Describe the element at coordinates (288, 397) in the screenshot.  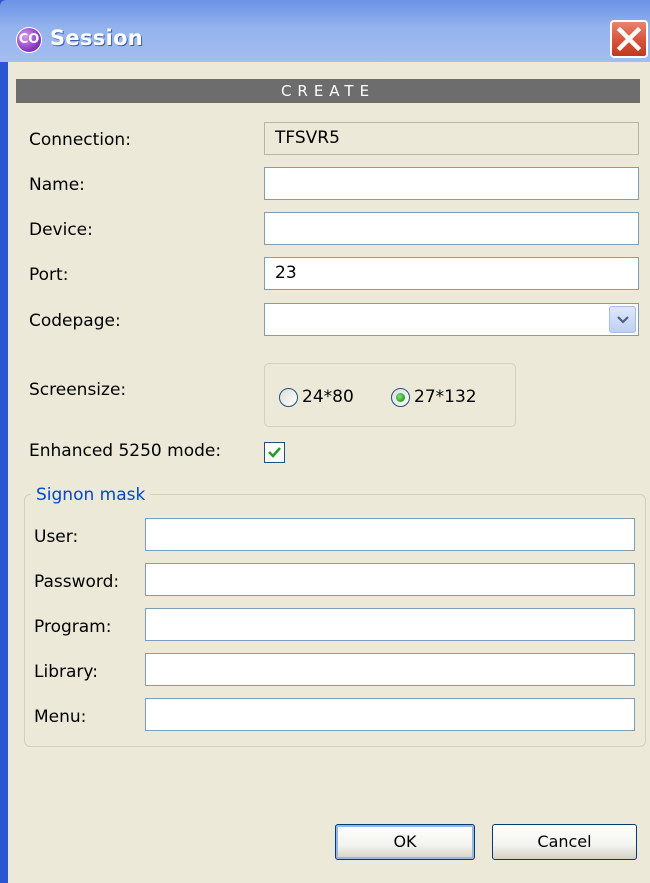
I see `radio-24x80` at that location.